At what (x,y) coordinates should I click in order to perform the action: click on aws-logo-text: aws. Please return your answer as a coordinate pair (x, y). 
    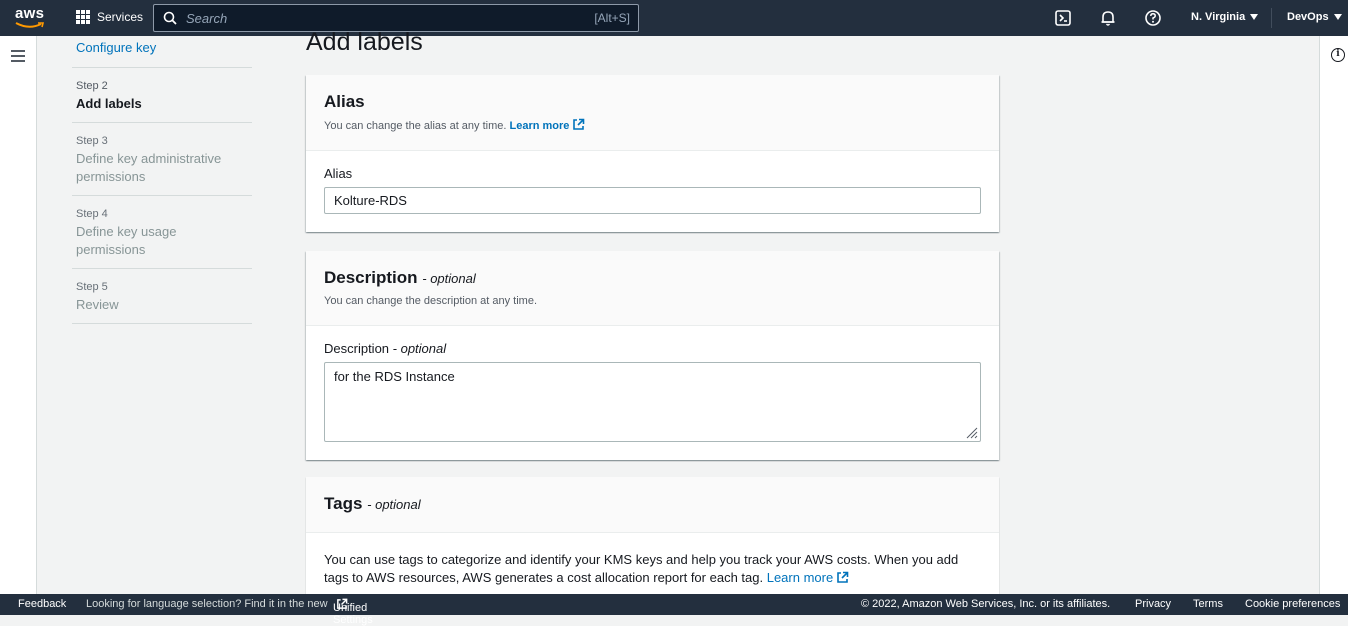
    Looking at the image, I should click on (30, 13).